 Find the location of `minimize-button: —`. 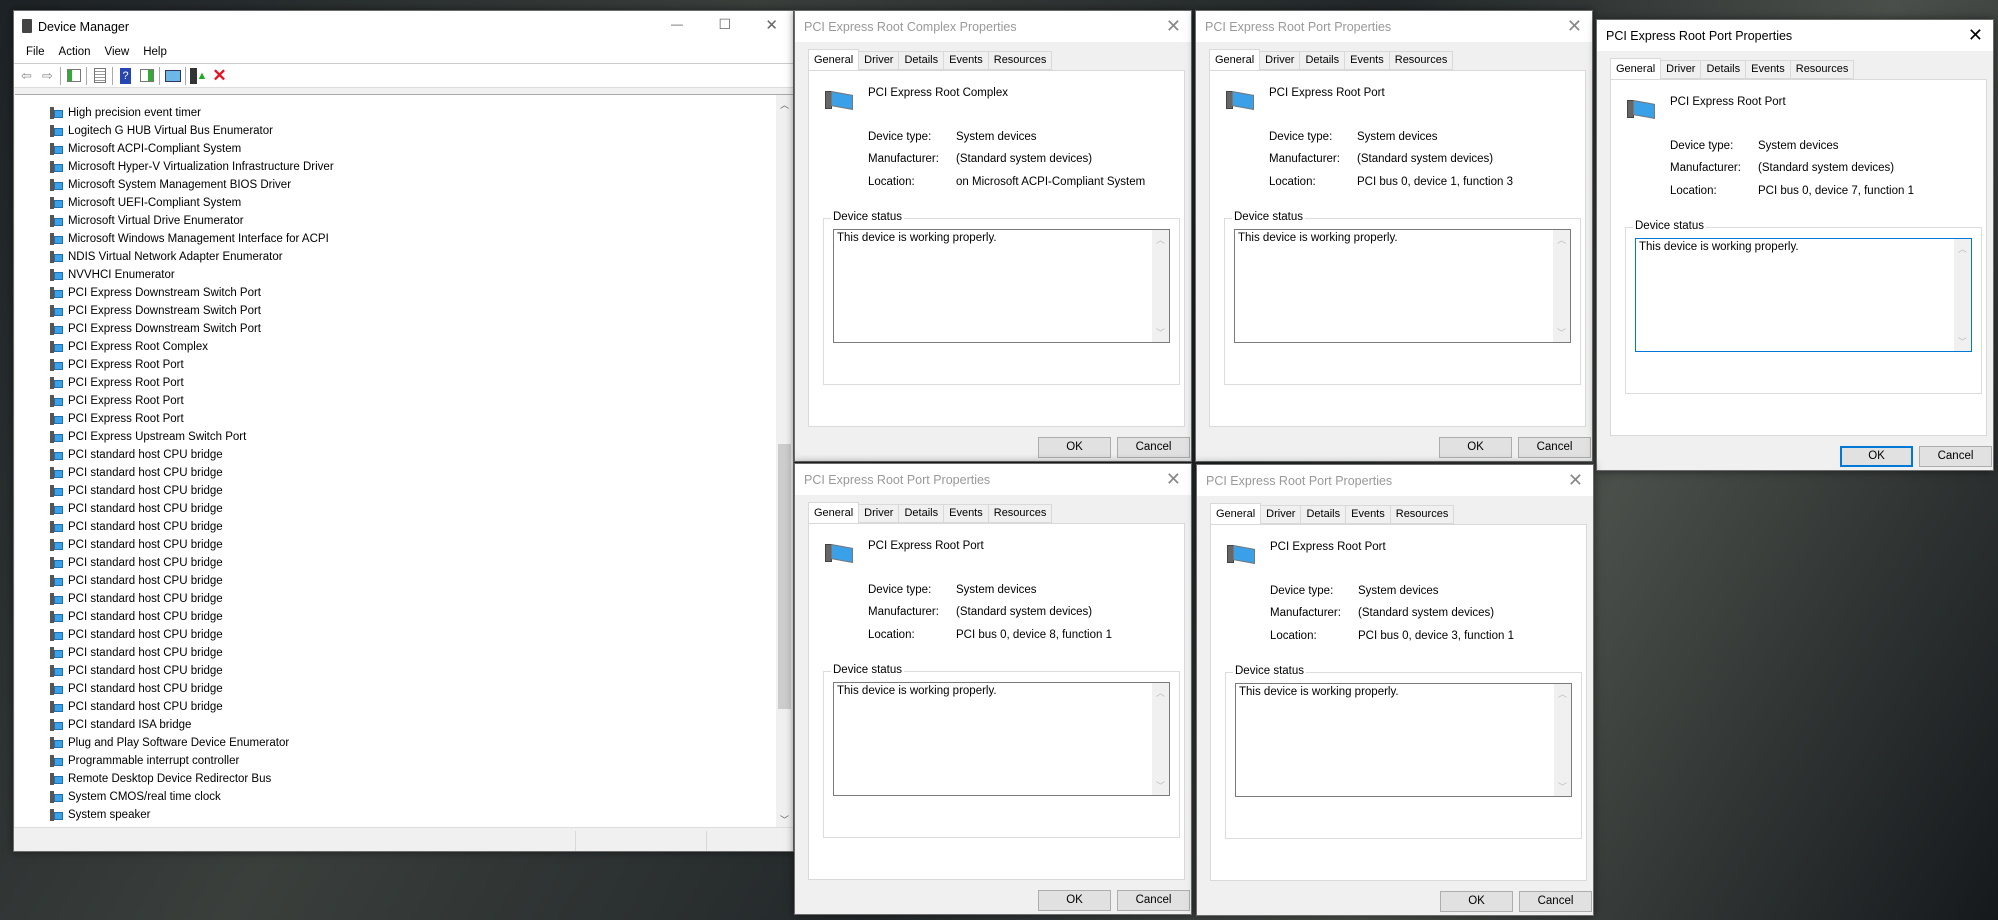

minimize-button: — is located at coordinates (677, 24).